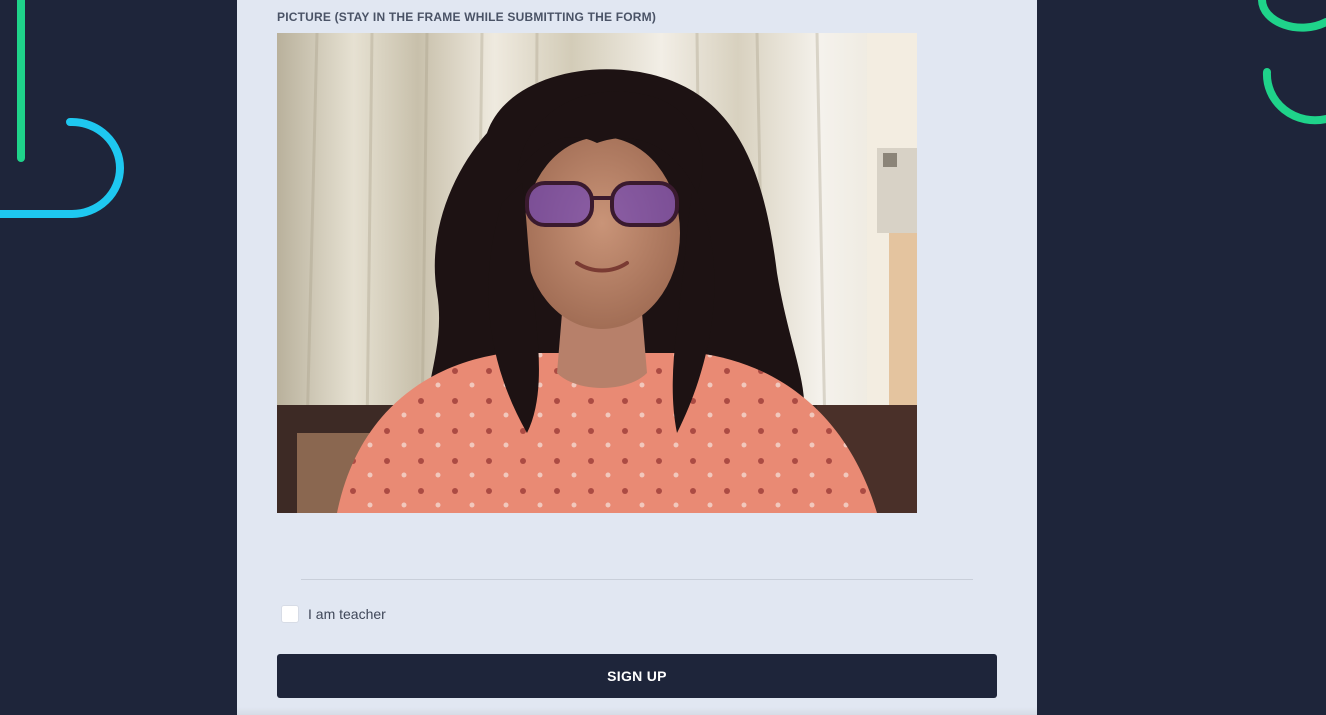  I want to click on decor-green-arc-top, so click(1292, 16).